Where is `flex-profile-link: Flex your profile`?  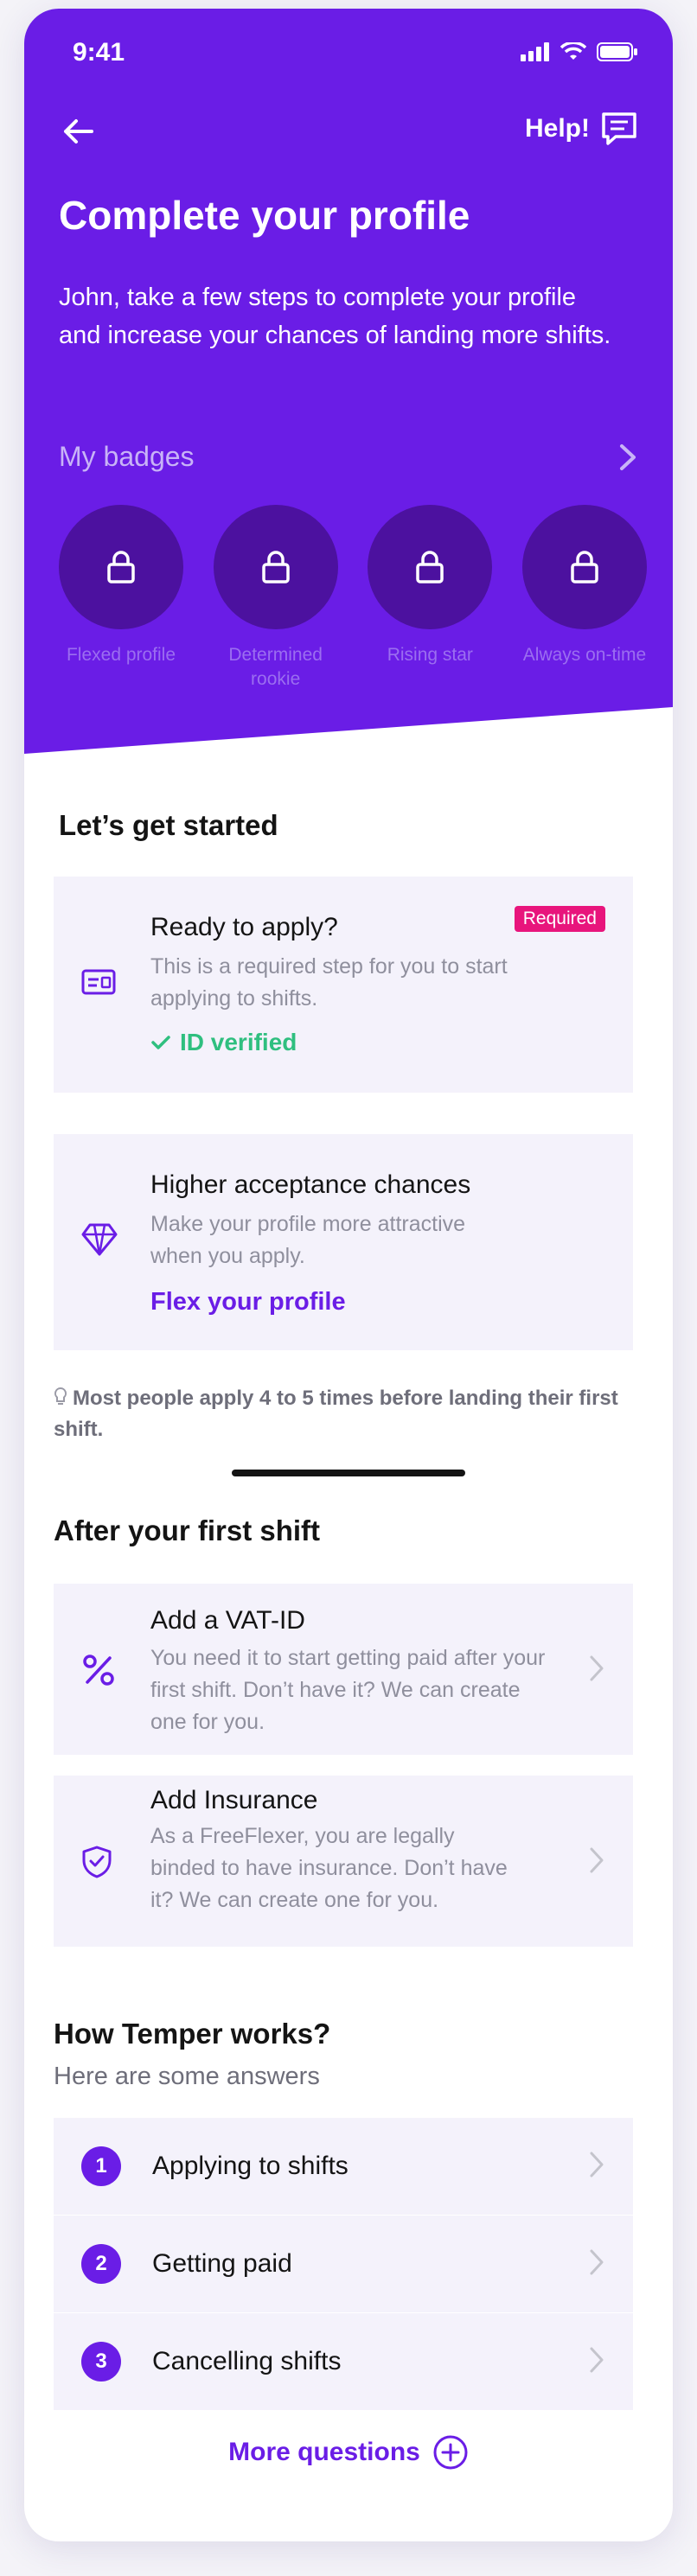
flex-profile-link: Flex your profile is located at coordinates (248, 1302).